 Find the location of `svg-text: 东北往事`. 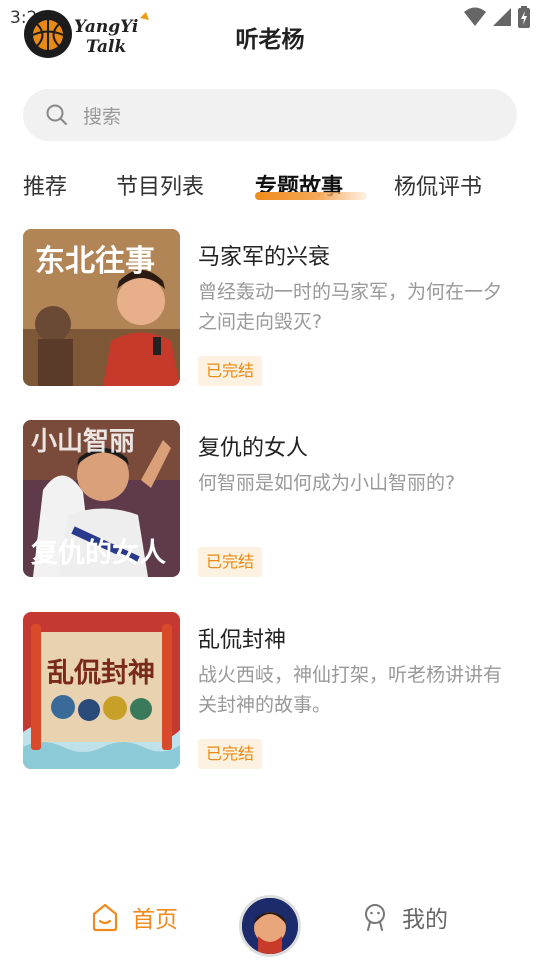

svg-text: 东北往事 is located at coordinates (95, 261).